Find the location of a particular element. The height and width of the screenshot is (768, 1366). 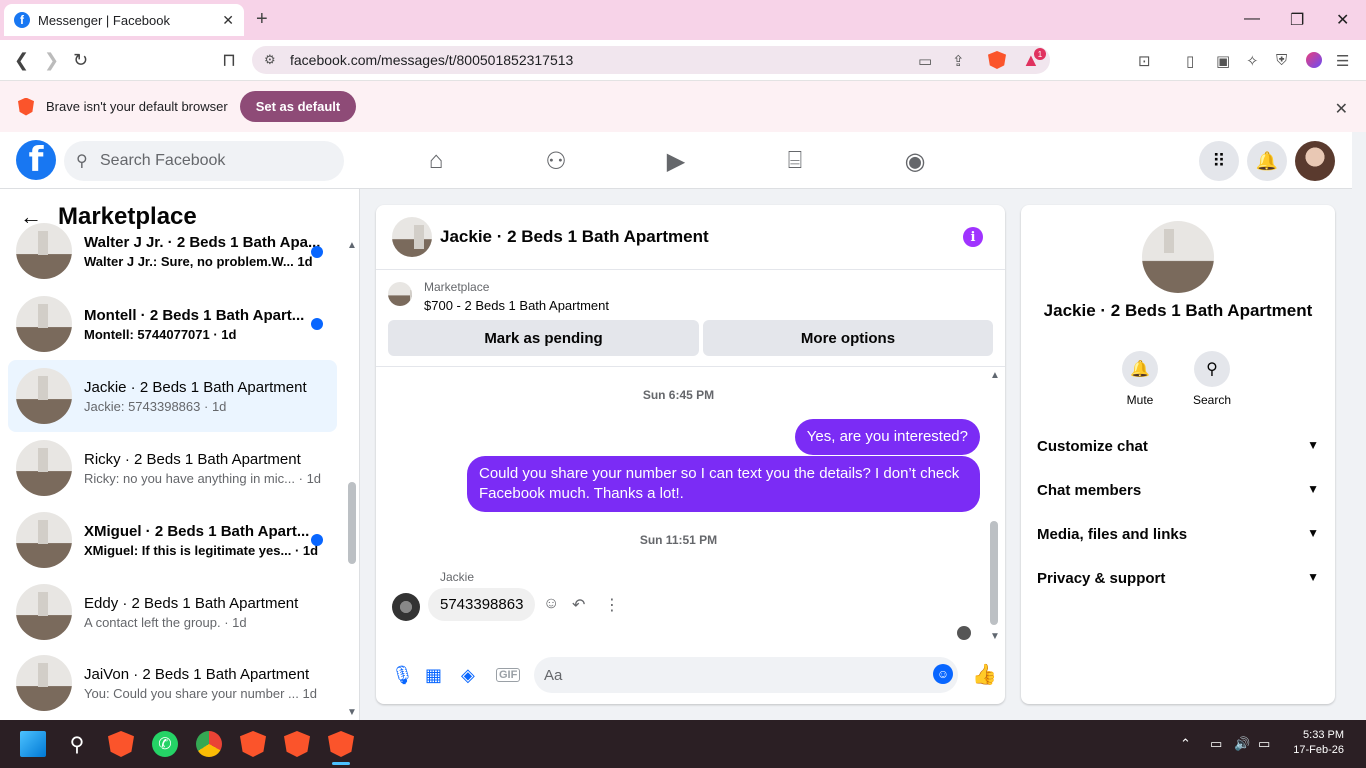

network-icon: ▭ is located at coordinates (1216, 744).